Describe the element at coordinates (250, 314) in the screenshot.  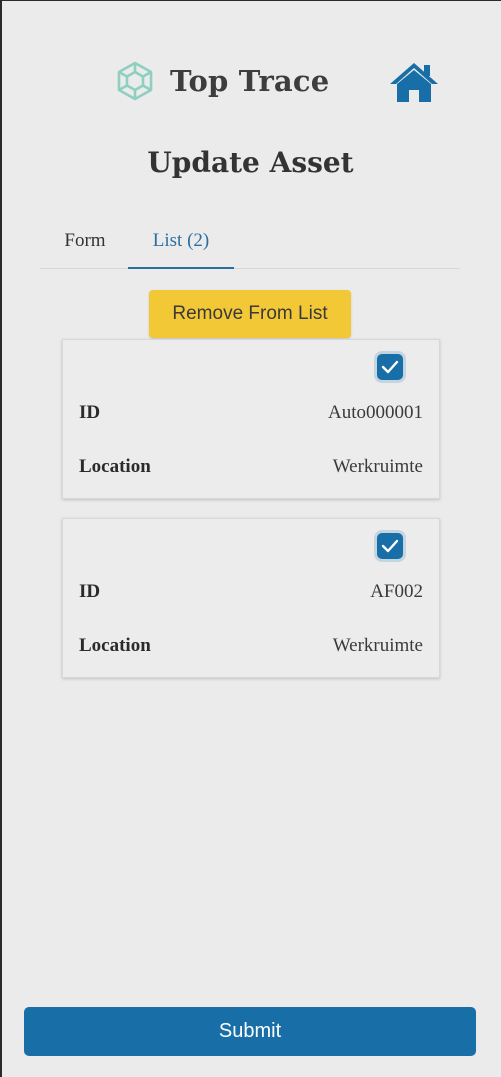
I see `remove-from-list-button: Remove From List` at that location.